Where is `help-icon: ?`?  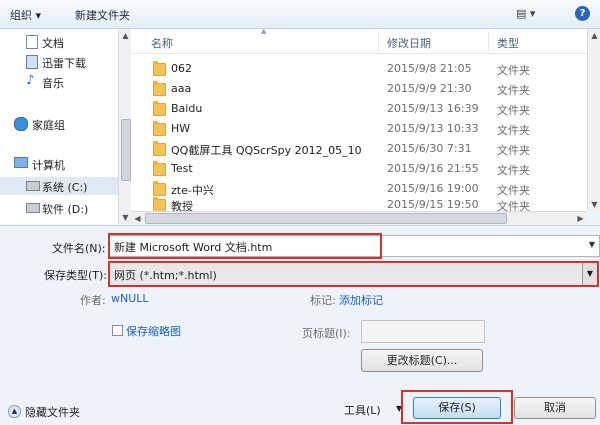
help-icon: ? is located at coordinates (582, 13).